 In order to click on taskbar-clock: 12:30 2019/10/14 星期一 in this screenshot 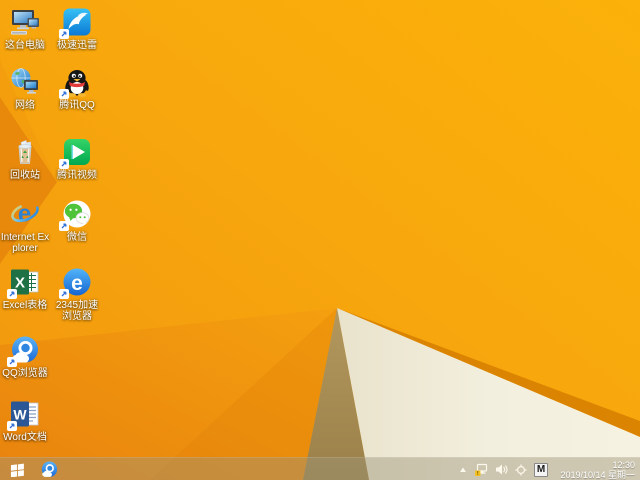, I will do `click(596, 470)`.